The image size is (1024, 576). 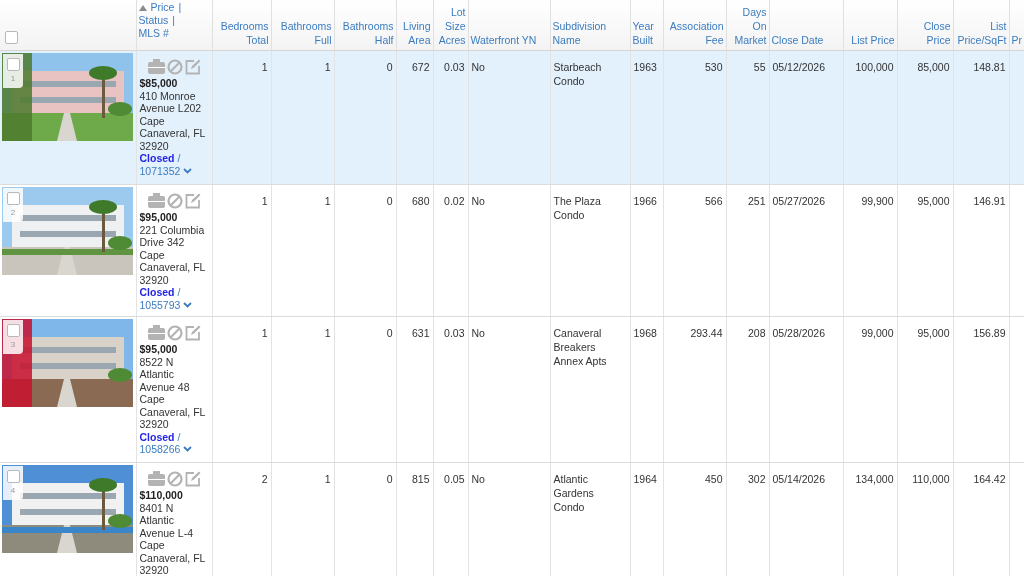 I want to click on row-number: 3, so click(x=13, y=344).